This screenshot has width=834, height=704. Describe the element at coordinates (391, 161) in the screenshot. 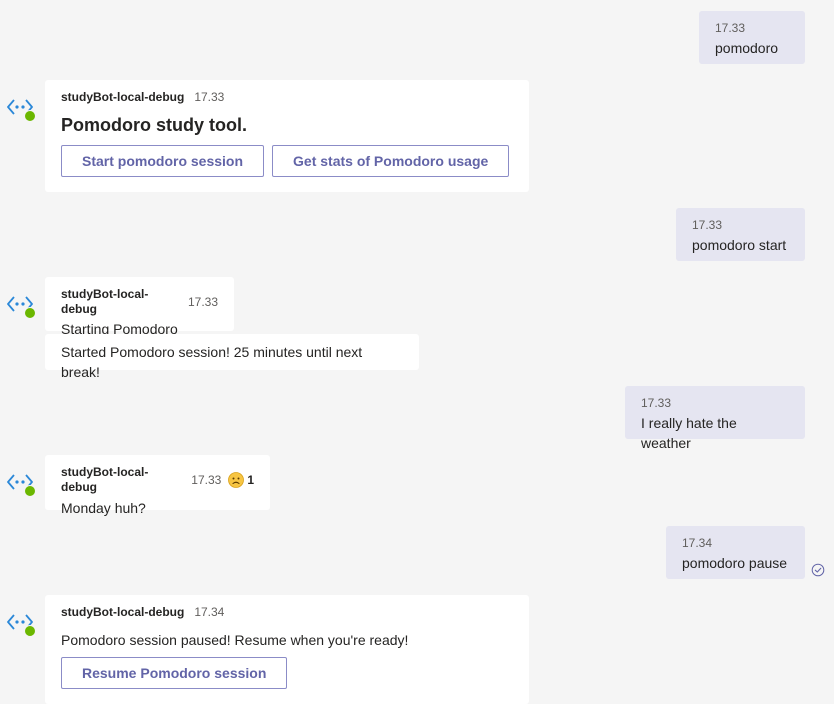

I see `get-stats-button: Get stats of Pomodoro usage` at that location.